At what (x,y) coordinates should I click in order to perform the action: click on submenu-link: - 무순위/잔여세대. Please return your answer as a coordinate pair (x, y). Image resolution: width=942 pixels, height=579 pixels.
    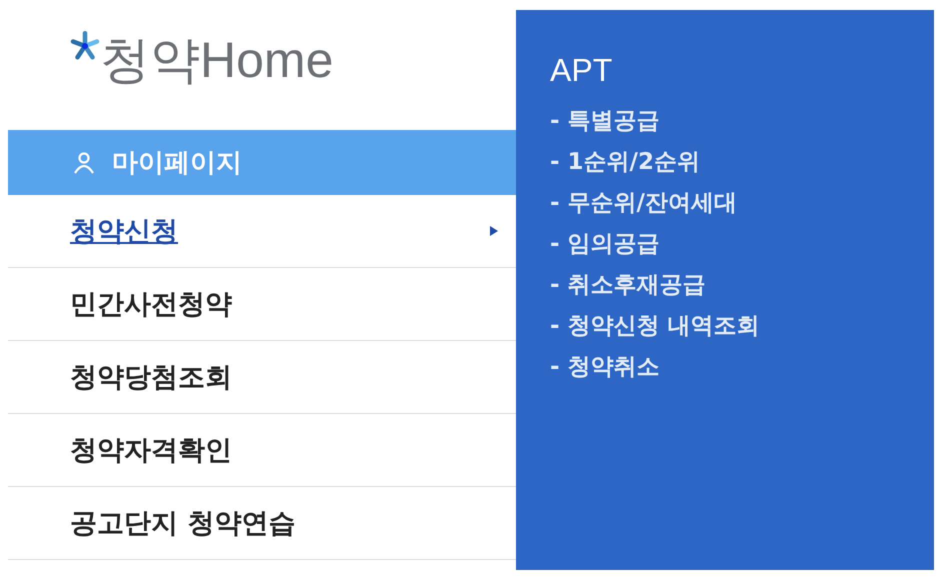
    Looking at the image, I should click on (643, 203).